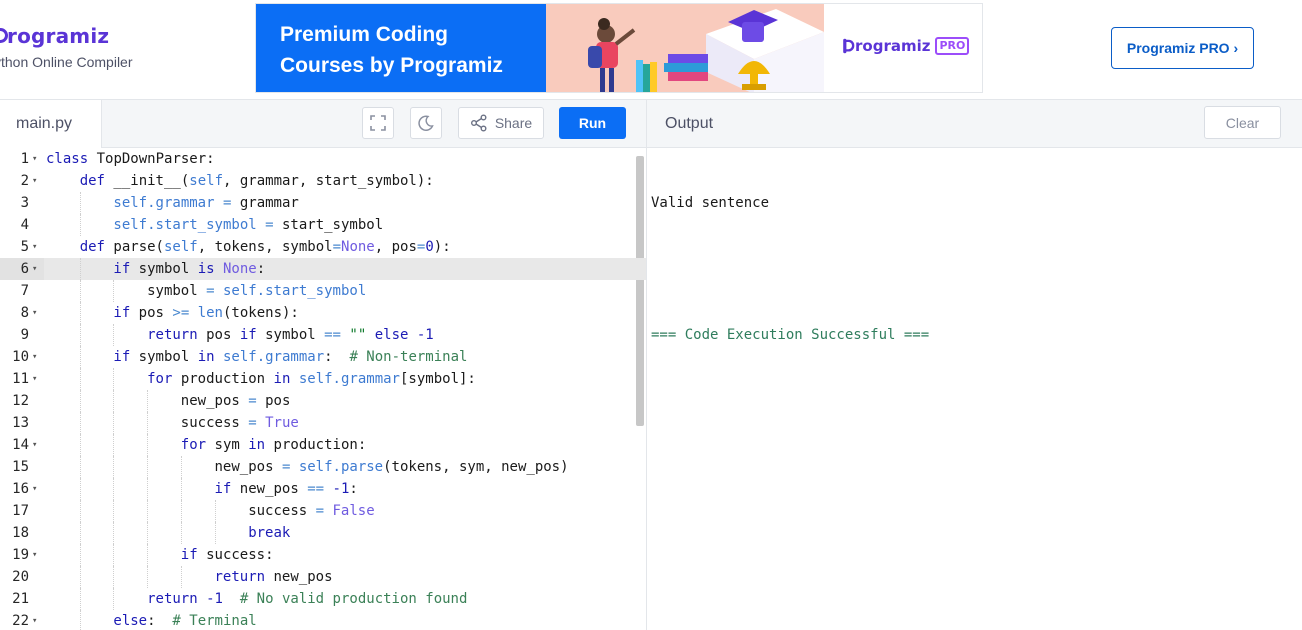 This screenshot has height=630, width=1302. I want to click on code-line: 6 ▾ if symbol is None:, so click(323, 269).